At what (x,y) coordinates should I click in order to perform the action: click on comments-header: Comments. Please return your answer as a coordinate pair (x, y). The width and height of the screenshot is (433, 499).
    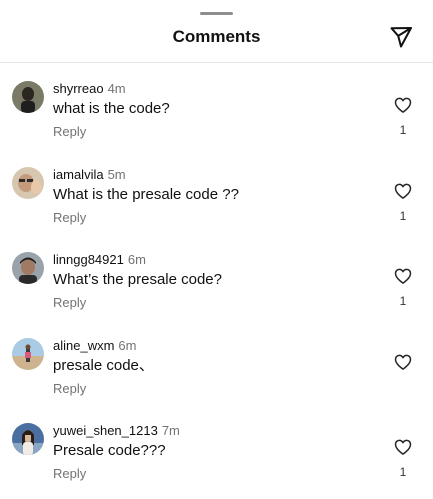
    Looking at the image, I should click on (216, 38).